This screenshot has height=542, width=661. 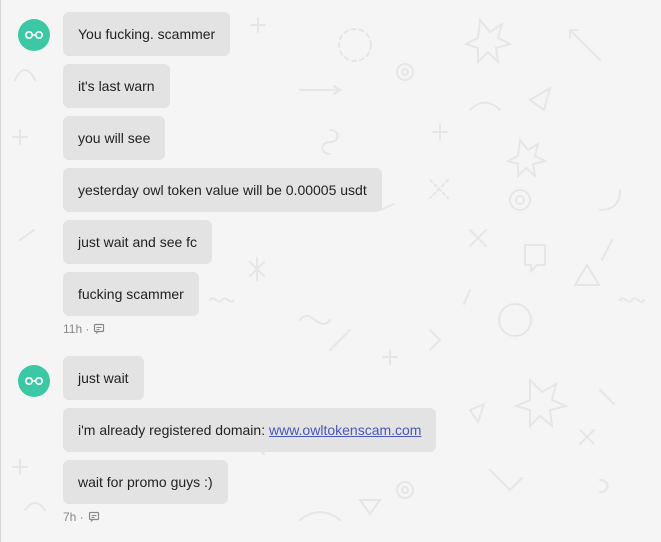 What do you see at coordinates (138, 242) in the screenshot?
I see `message-bubble: just wait and see fc` at bounding box center [138, 242].